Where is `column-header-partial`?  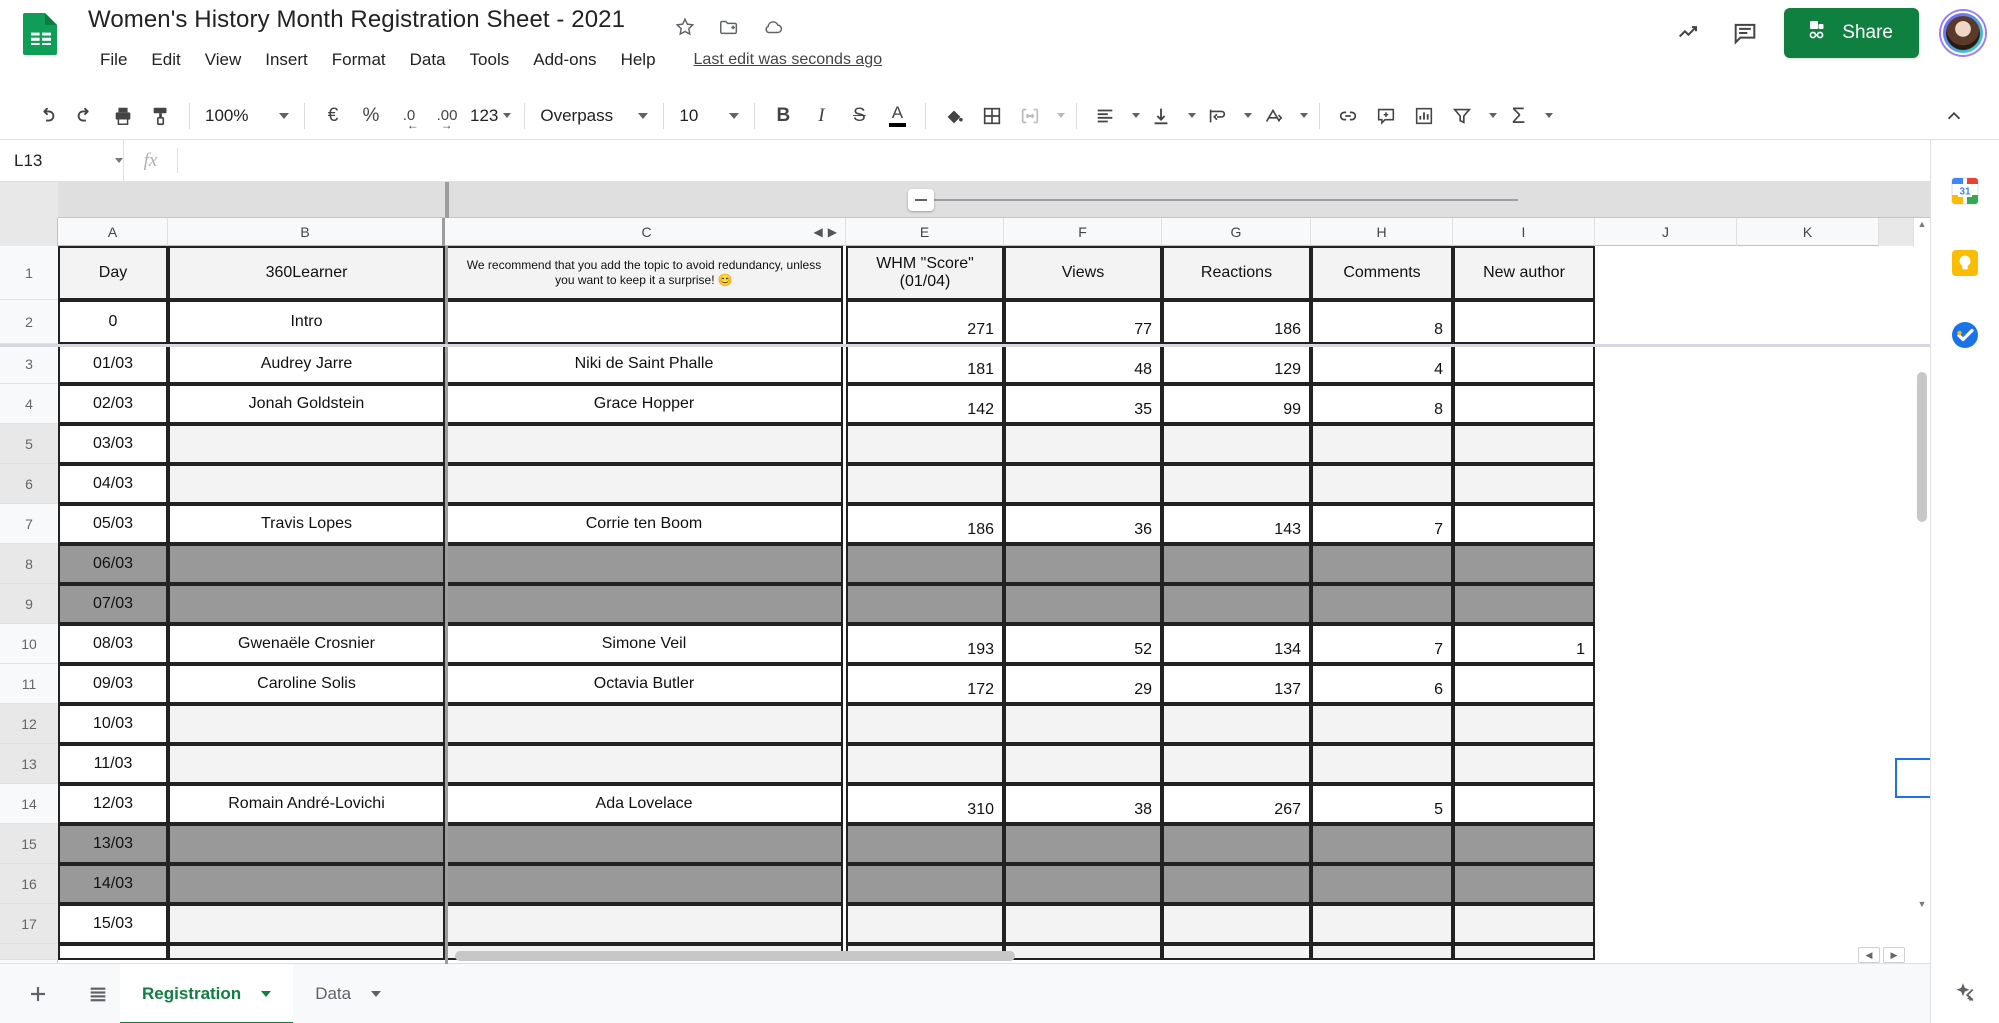
column-header-partial is located at coordinates (1896, 232).